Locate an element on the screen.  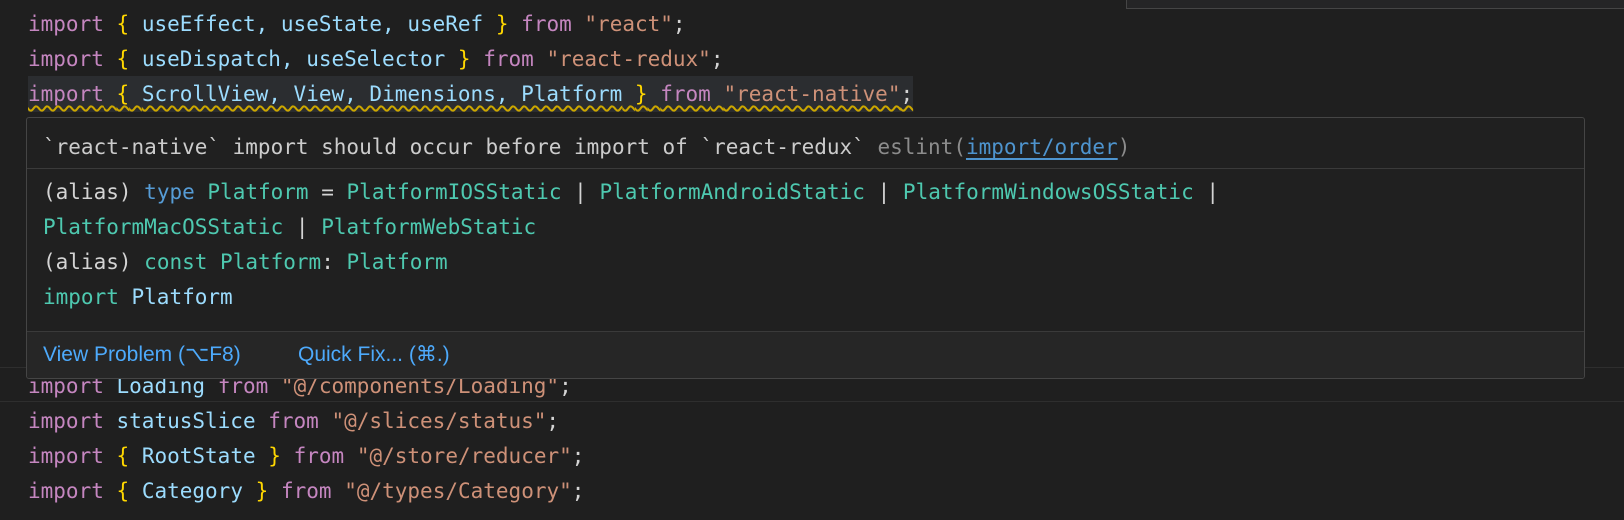
imported-names: Category is located at coordinates (192, 491).